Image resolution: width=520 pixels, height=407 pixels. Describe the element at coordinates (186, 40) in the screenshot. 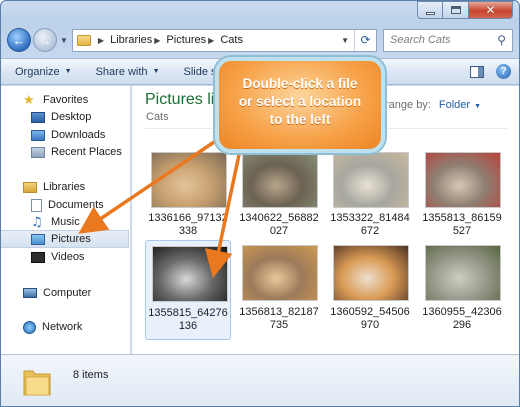

I see `breadcrumb-label: Pictures` at that location.